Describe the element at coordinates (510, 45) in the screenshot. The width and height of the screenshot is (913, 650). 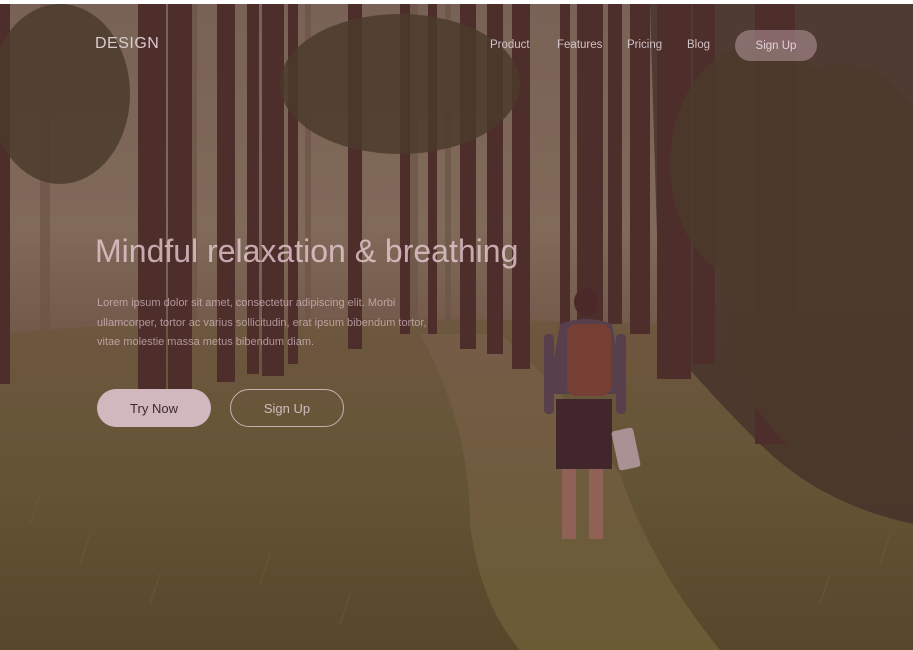
I see `nav-link-product: Product` at that location.